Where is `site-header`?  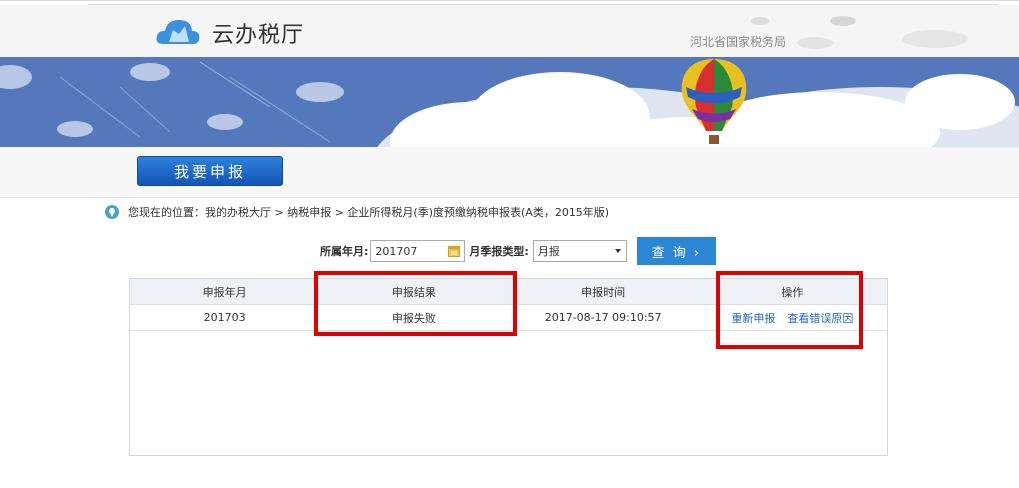
site-header is located at coordinates (509, 31).